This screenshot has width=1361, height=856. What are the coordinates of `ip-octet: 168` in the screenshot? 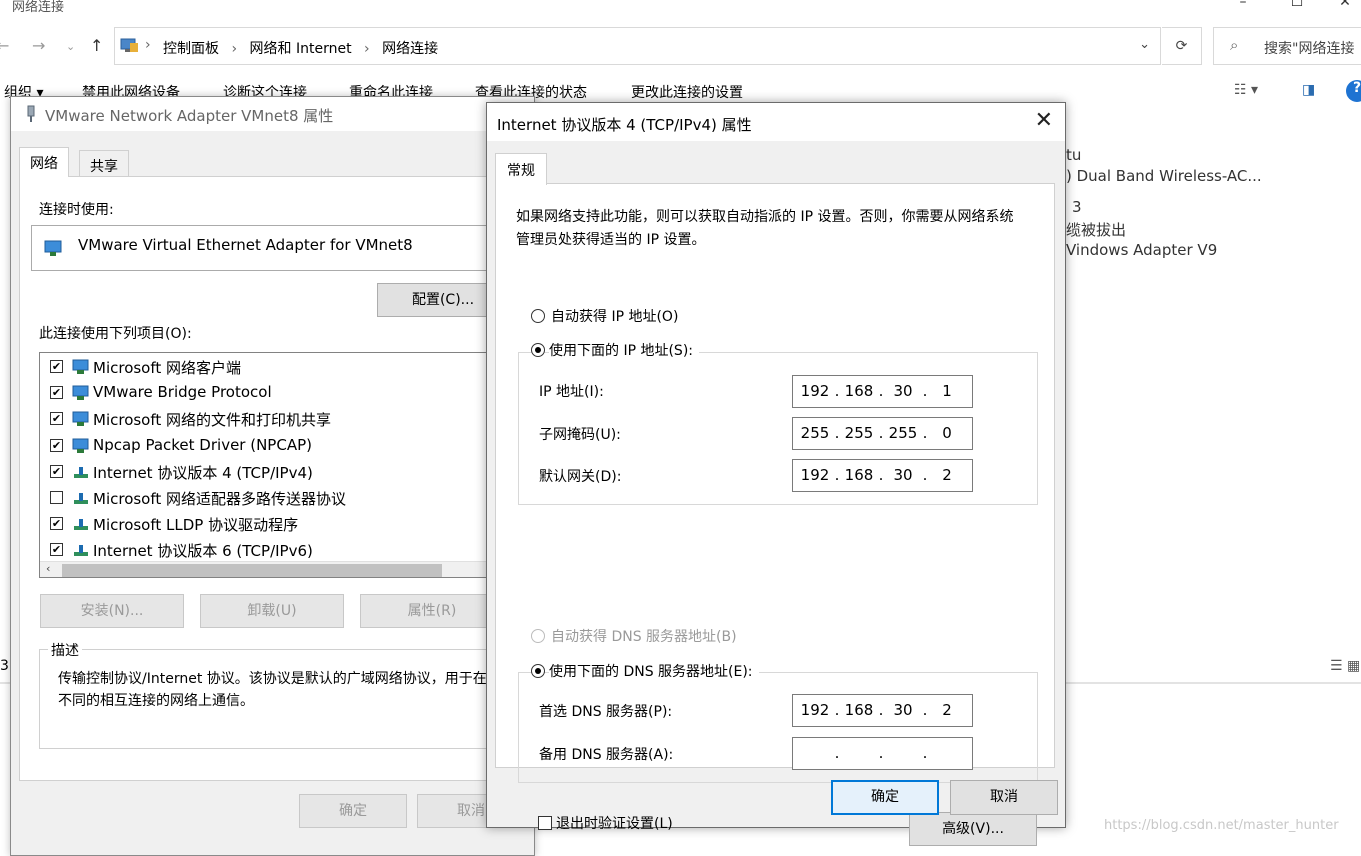 It's located at (859, 475).